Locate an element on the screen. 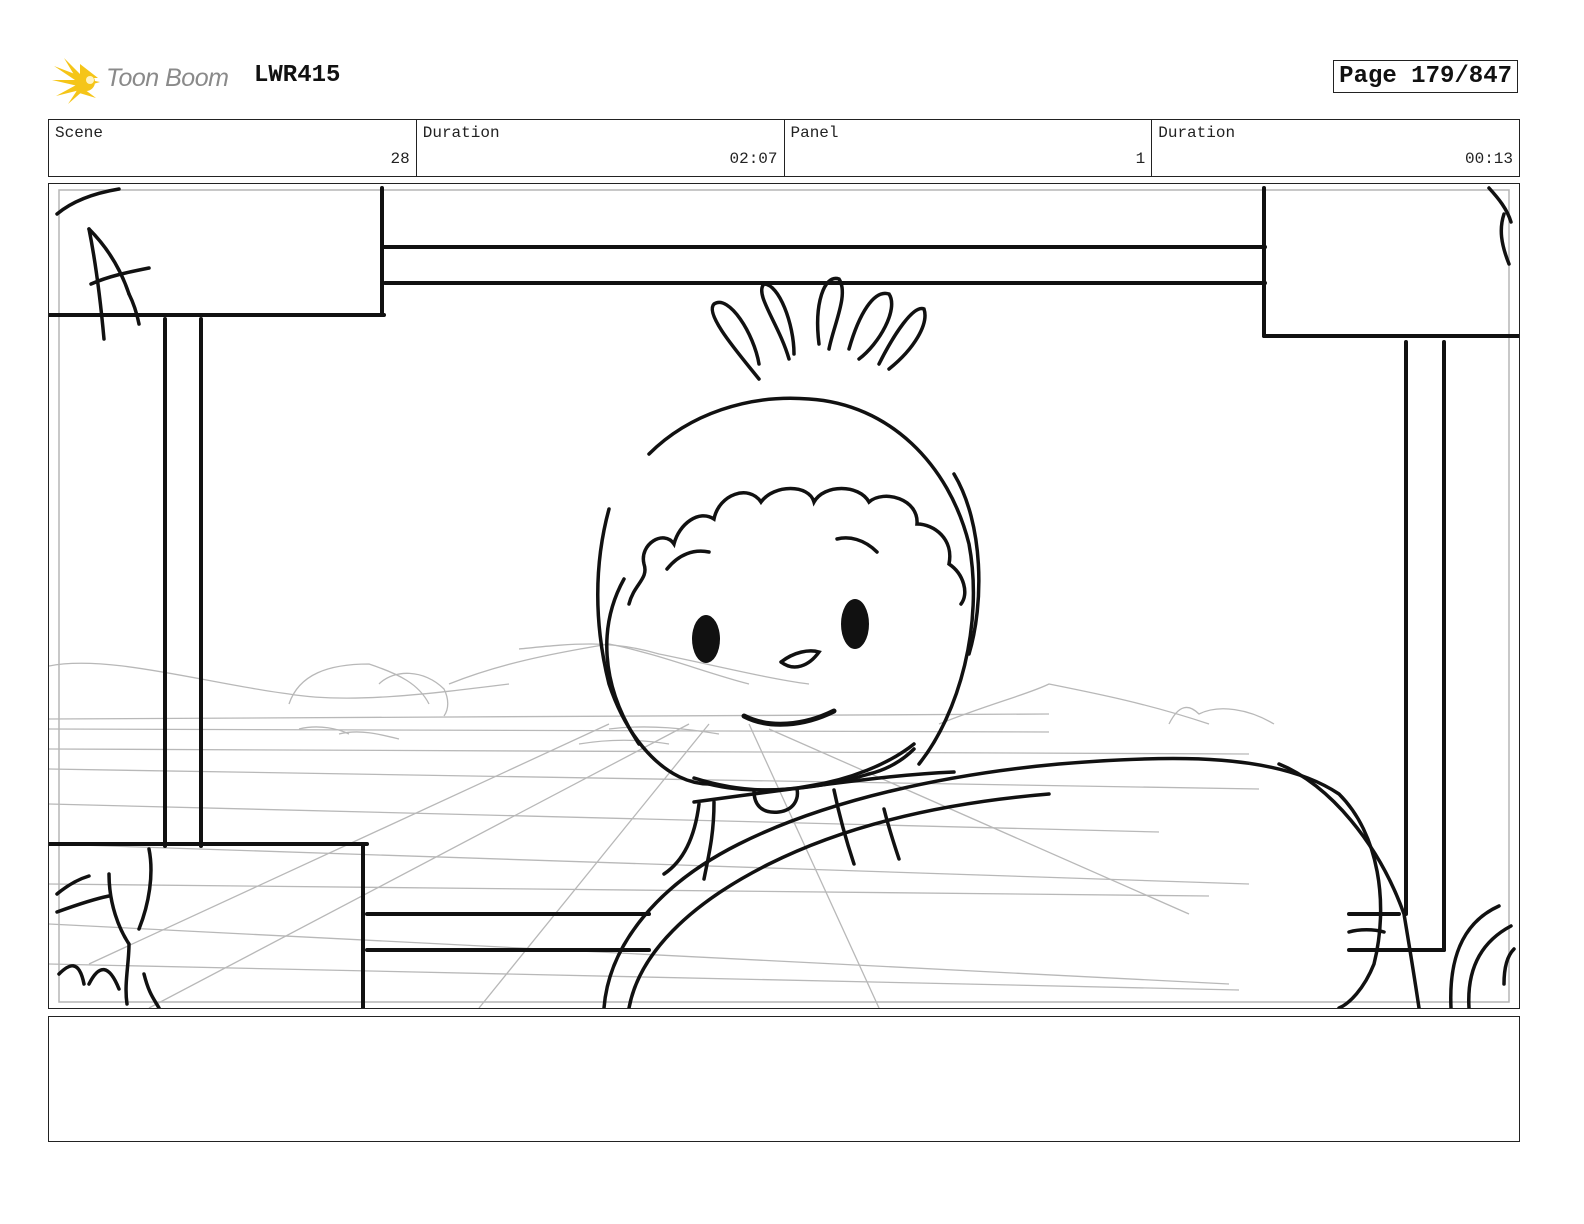 This screenshot has height=1224, width=1584. panel-duration-value: 00:13 is located at coordinates (1488, 159).